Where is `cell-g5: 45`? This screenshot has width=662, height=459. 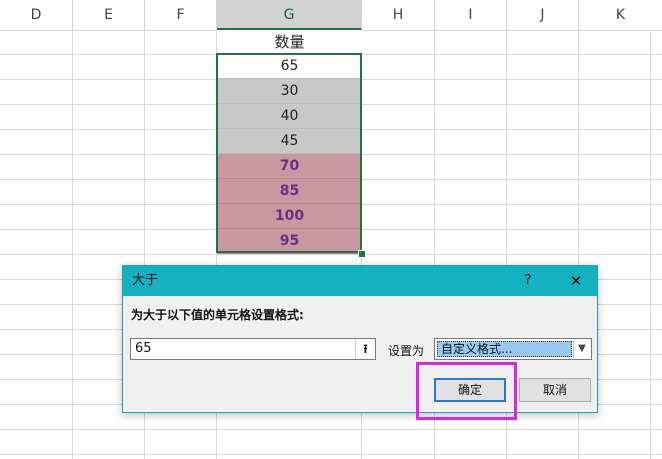 cell-g5: 45 is located at coordinates (289, 141).